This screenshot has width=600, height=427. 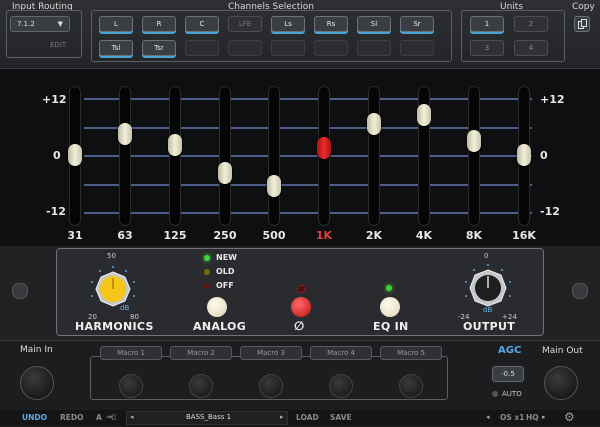 I want to click on eq-in-label: EQ IN, so click(x=391, y=326).